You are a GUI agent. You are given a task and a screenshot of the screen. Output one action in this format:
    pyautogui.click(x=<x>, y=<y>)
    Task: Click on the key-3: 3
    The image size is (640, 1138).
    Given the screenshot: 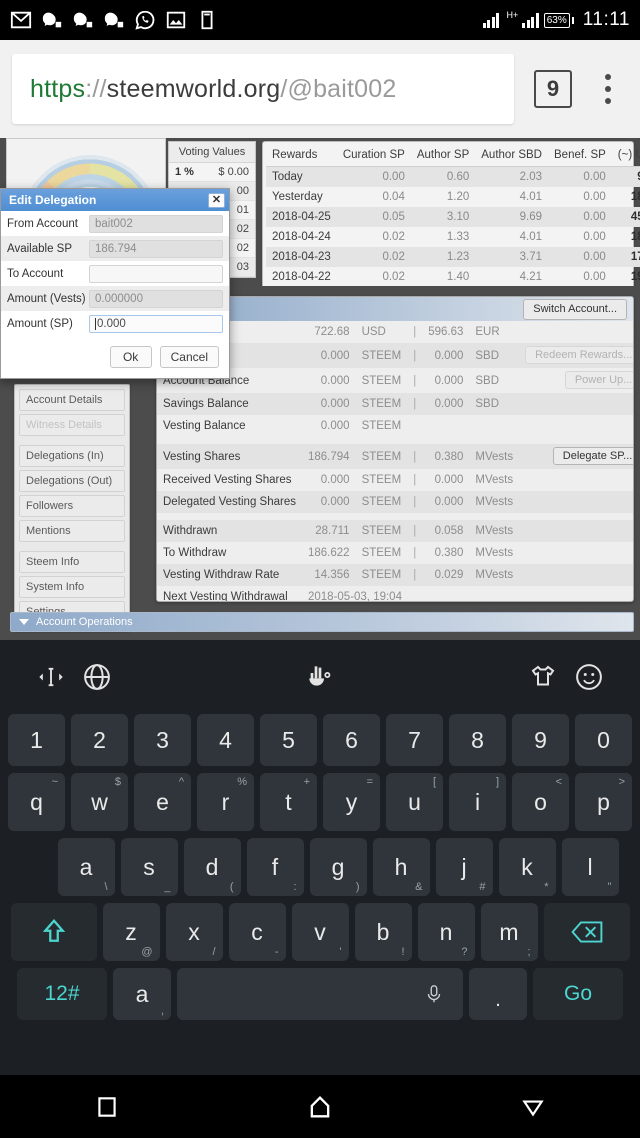 What is the action you would take?
    pyautogui.click(x=162, y=740)
    